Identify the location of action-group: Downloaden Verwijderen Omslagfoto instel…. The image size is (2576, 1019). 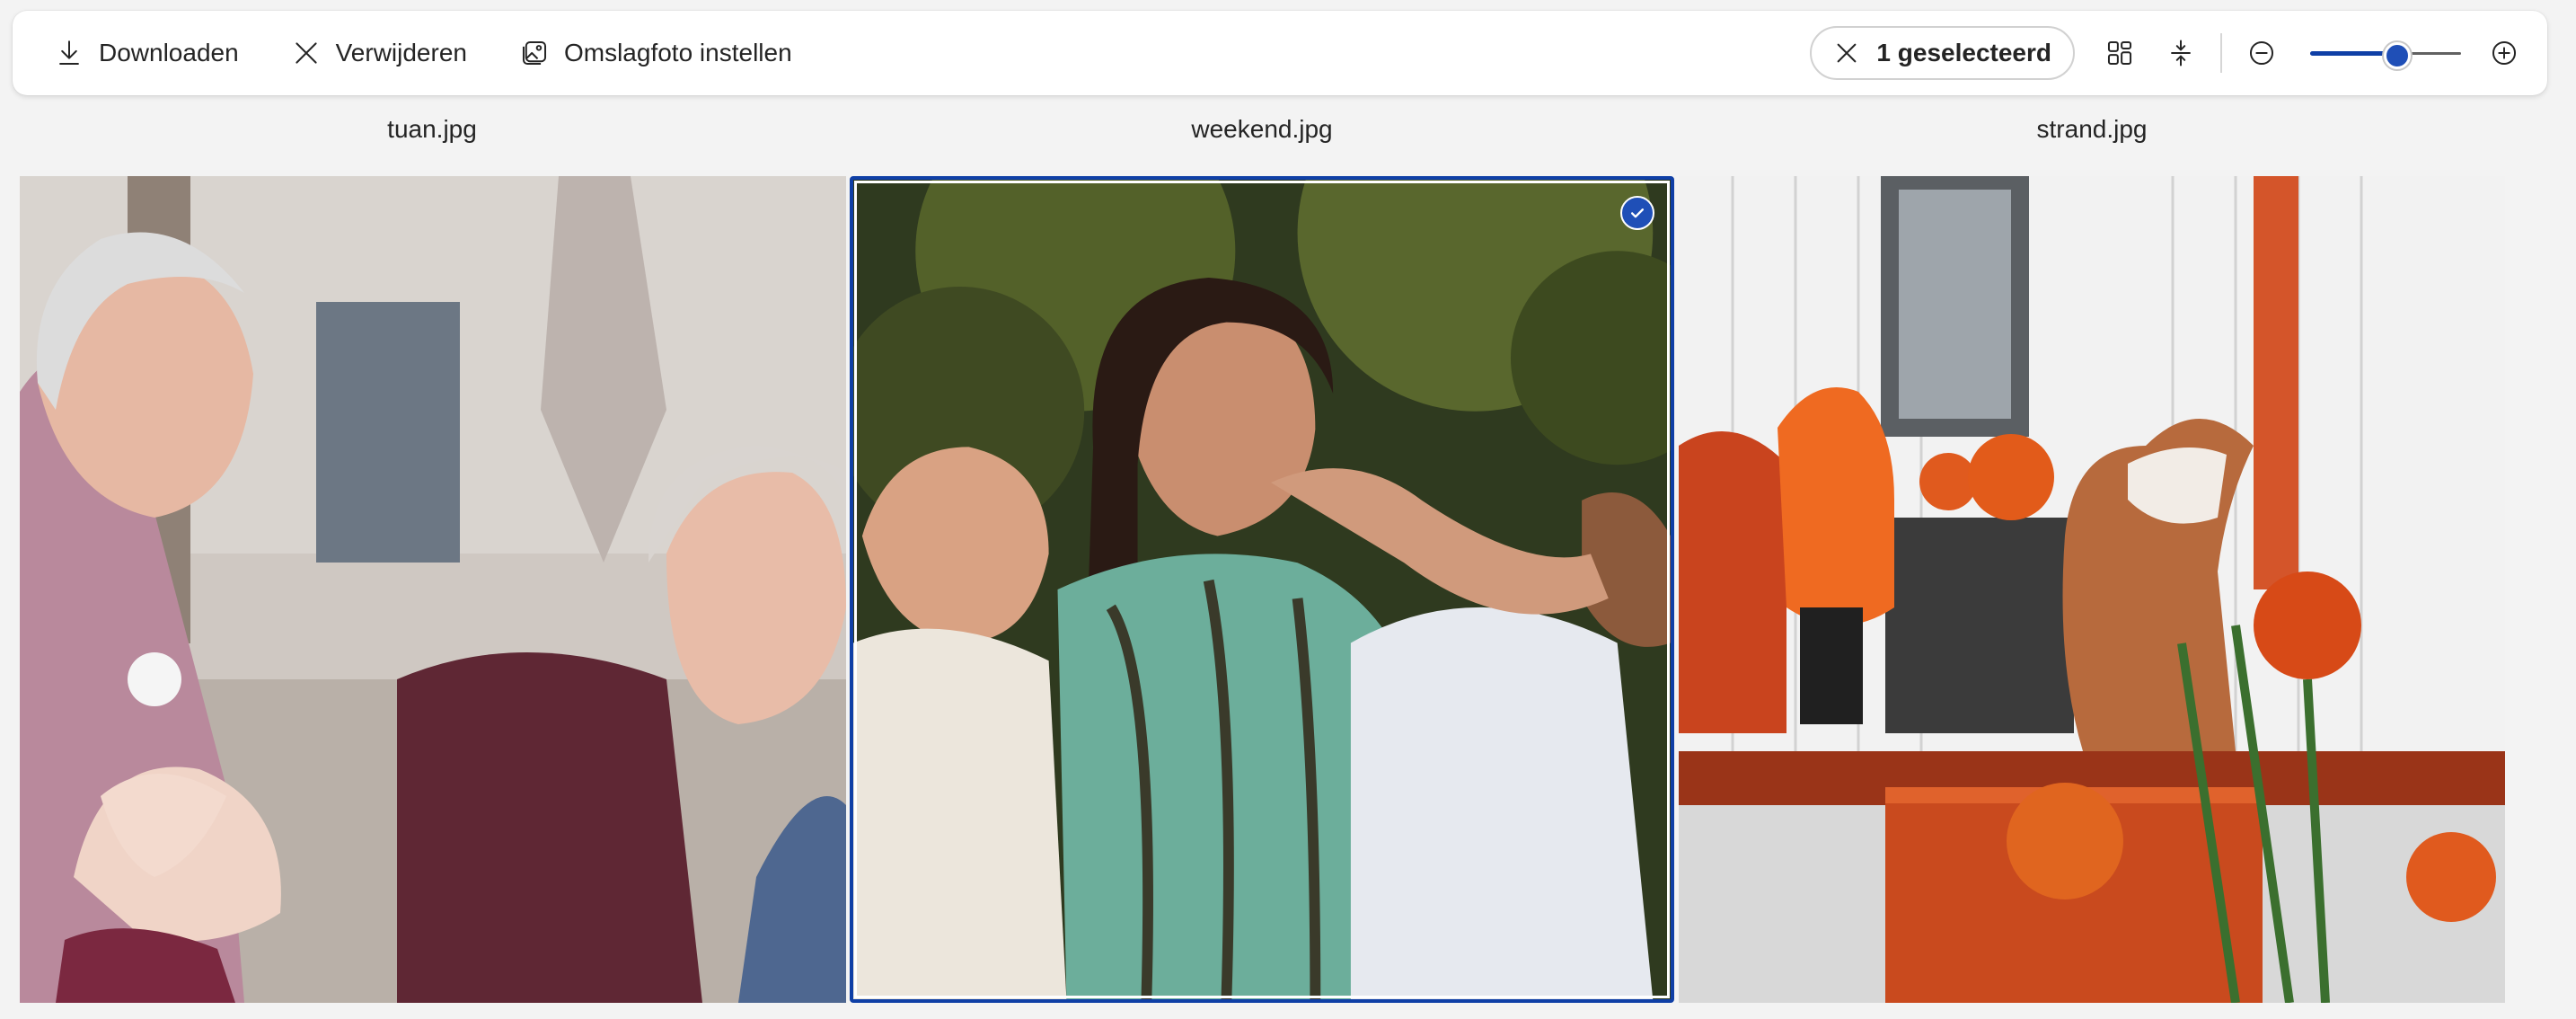
(423, 53).